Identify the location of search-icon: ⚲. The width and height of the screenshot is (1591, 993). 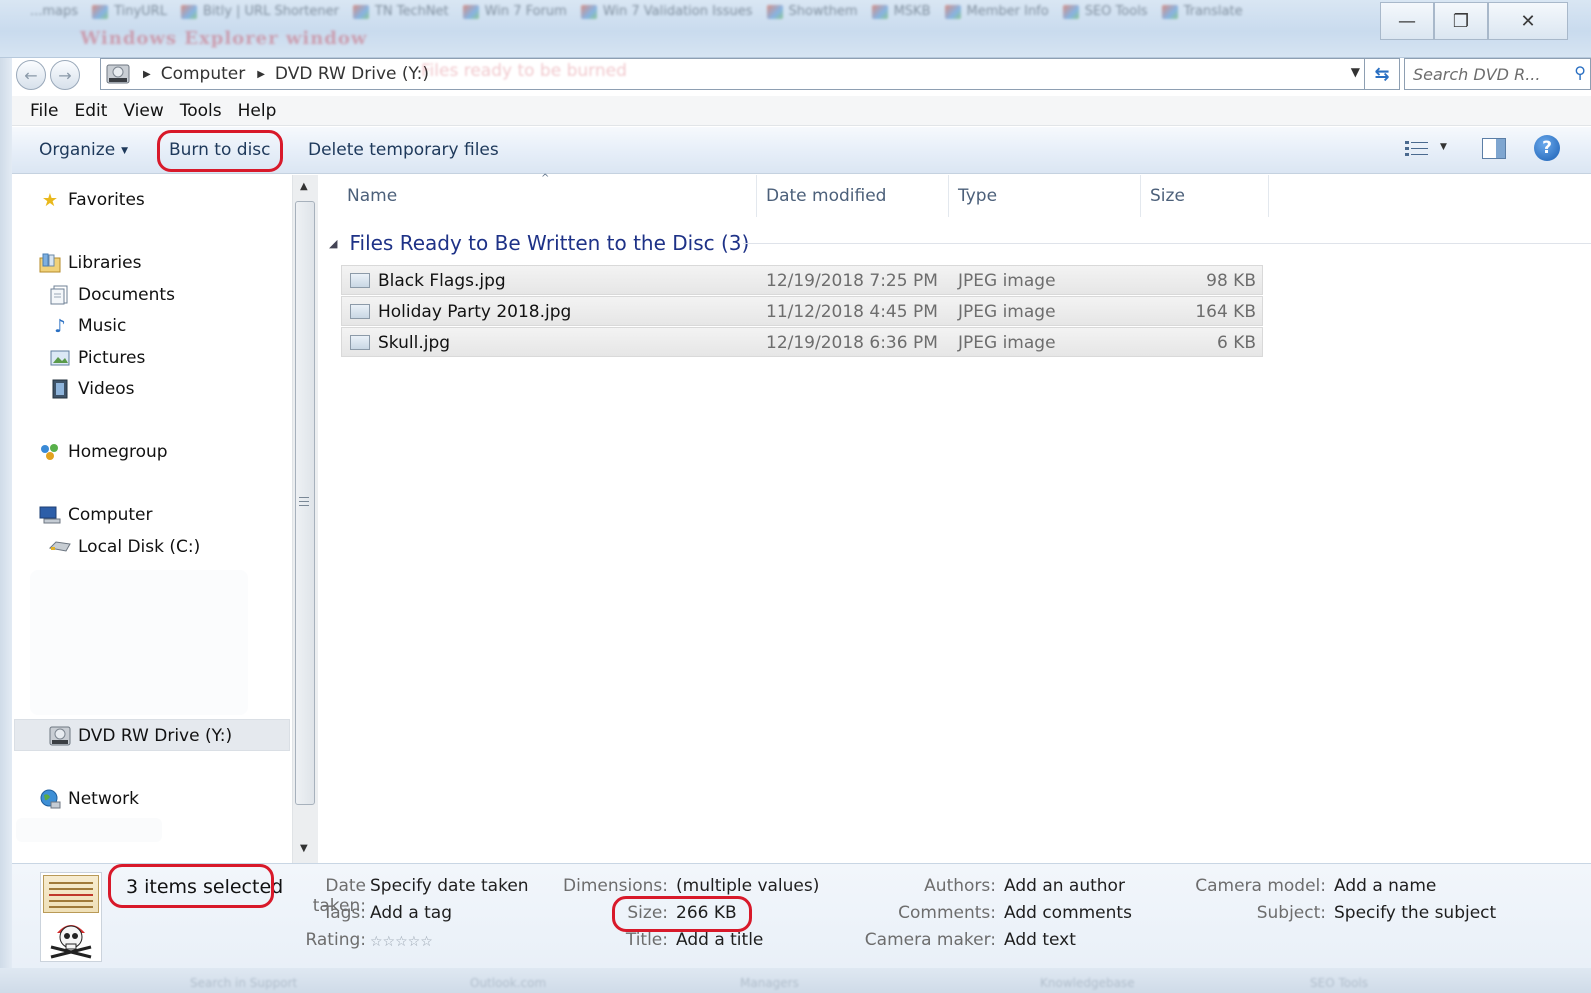
(1580, 72).